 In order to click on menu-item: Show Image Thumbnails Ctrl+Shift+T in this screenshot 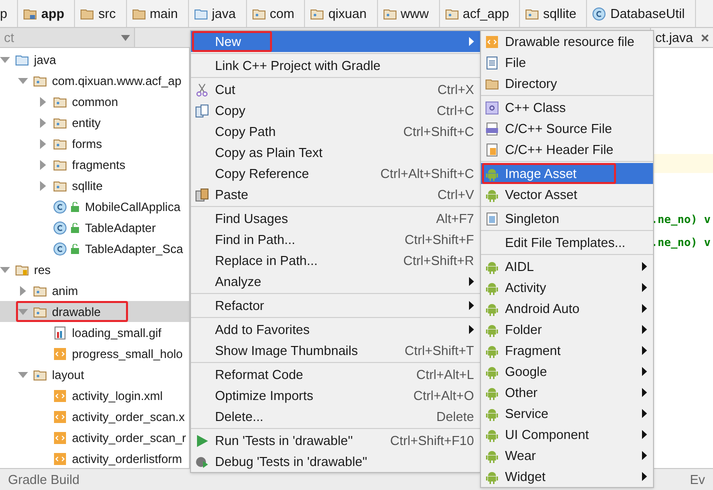, I will do `click(335, 350)`.